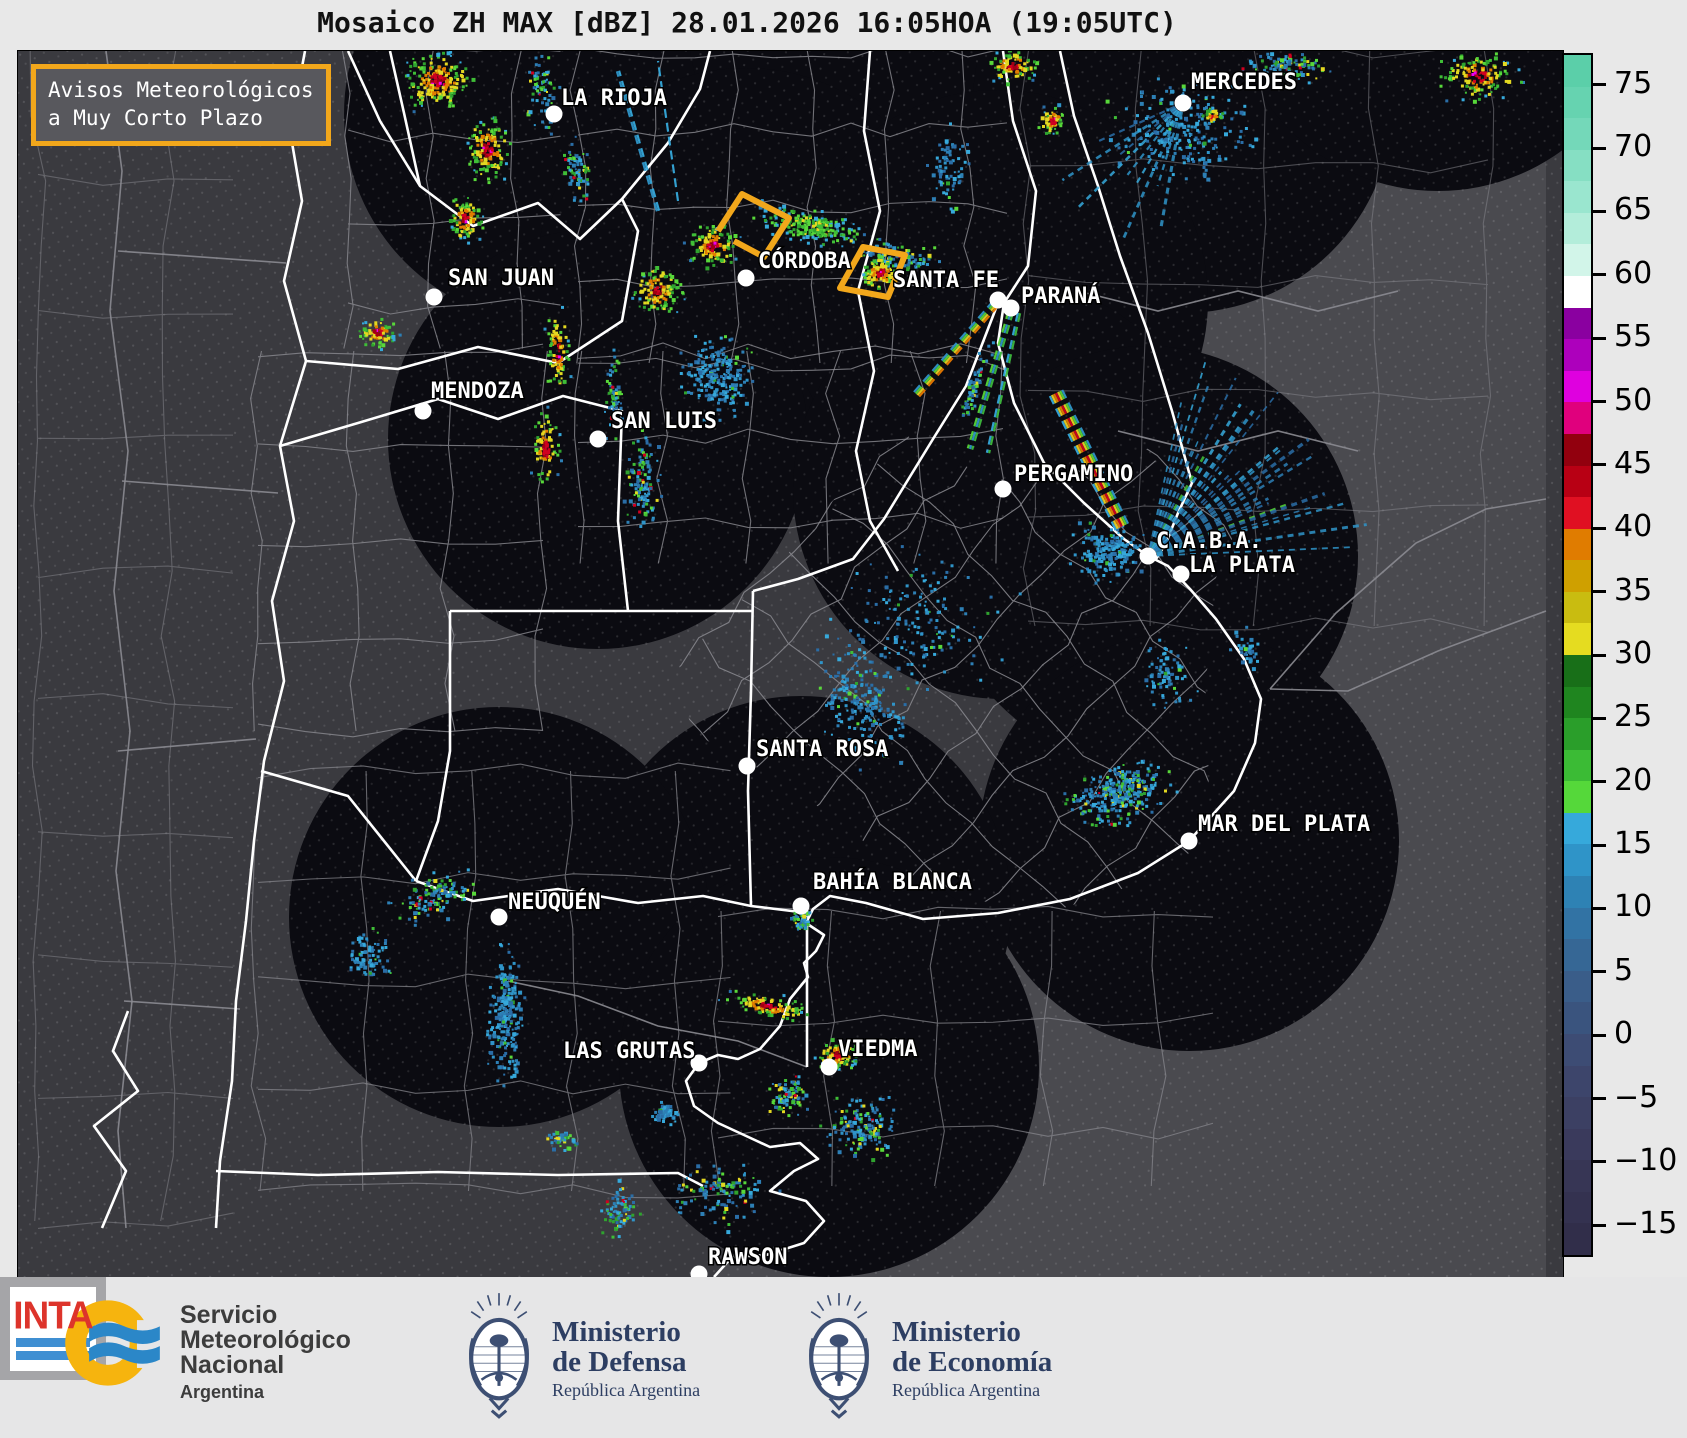 This screenshot has width=1687, height=1438. What do you see at coordinates (1633, 907) in the screenshot?
I see `colorbar-tick-label: 10` at bounding box center [1633, 907].